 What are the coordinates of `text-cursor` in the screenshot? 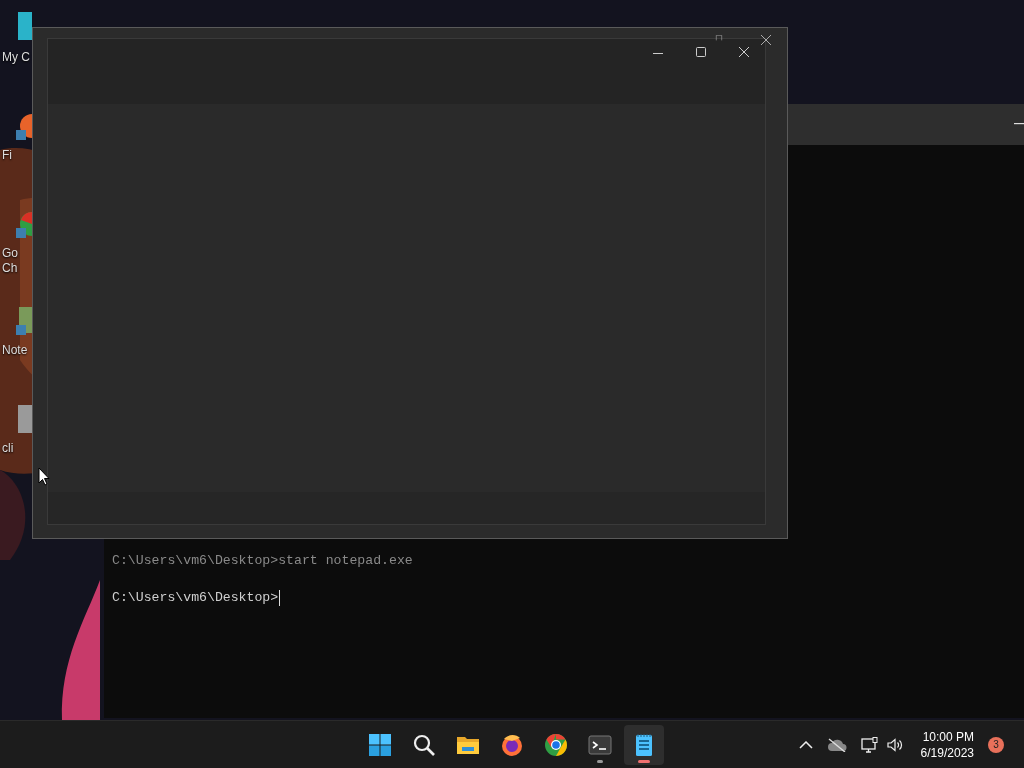 It's located at (280, 598).